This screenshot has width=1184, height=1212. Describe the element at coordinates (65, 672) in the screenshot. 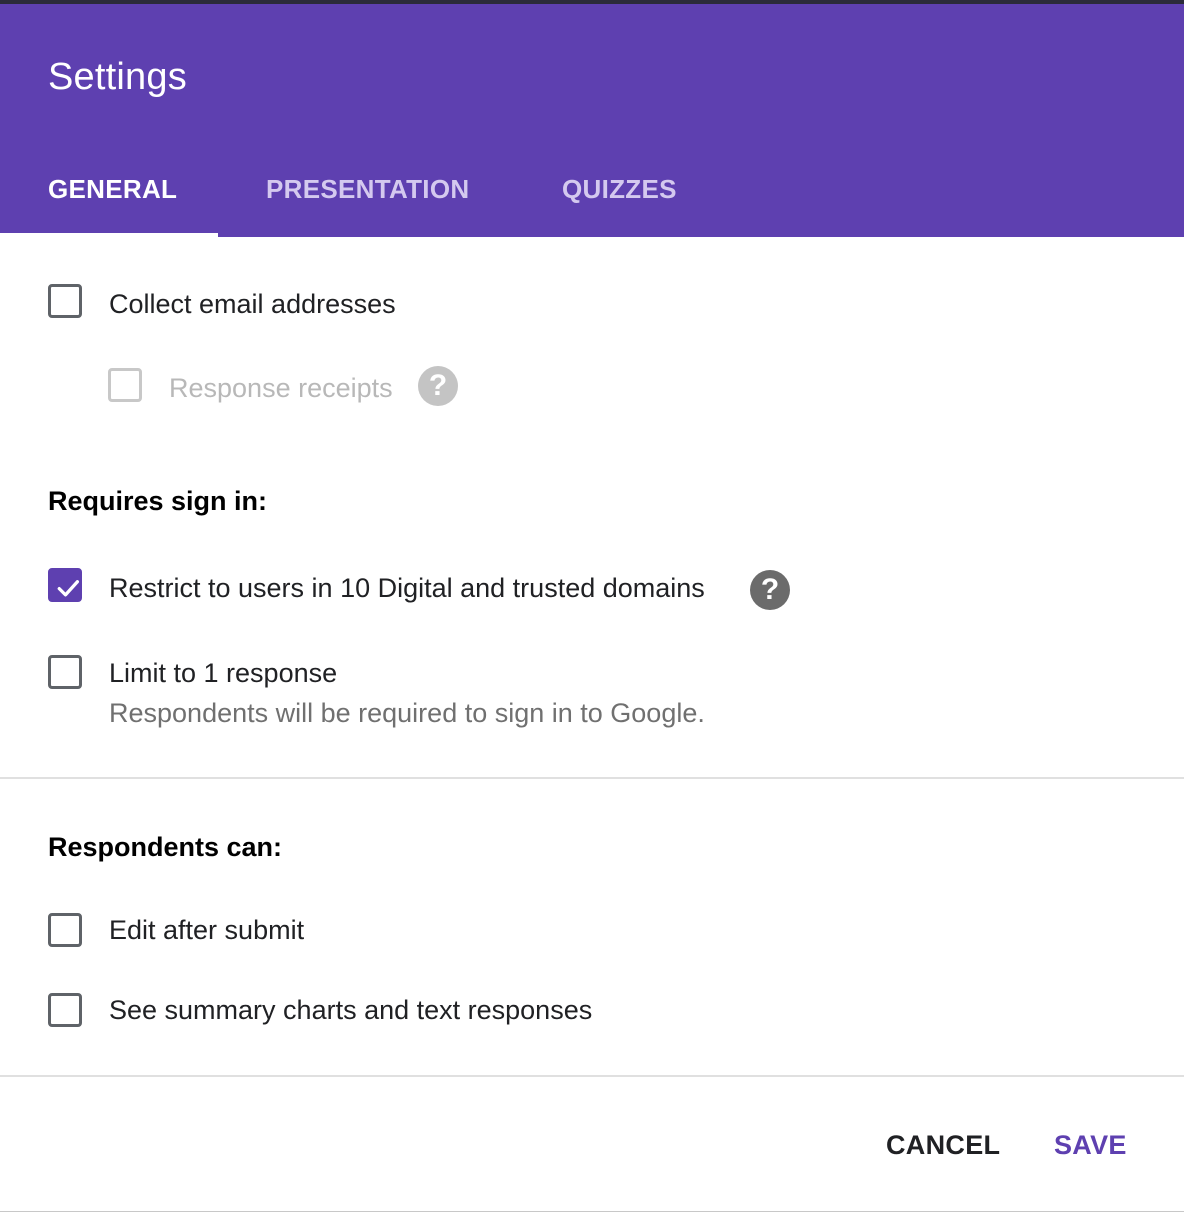

I see `limit-response-checkbox` at that location.